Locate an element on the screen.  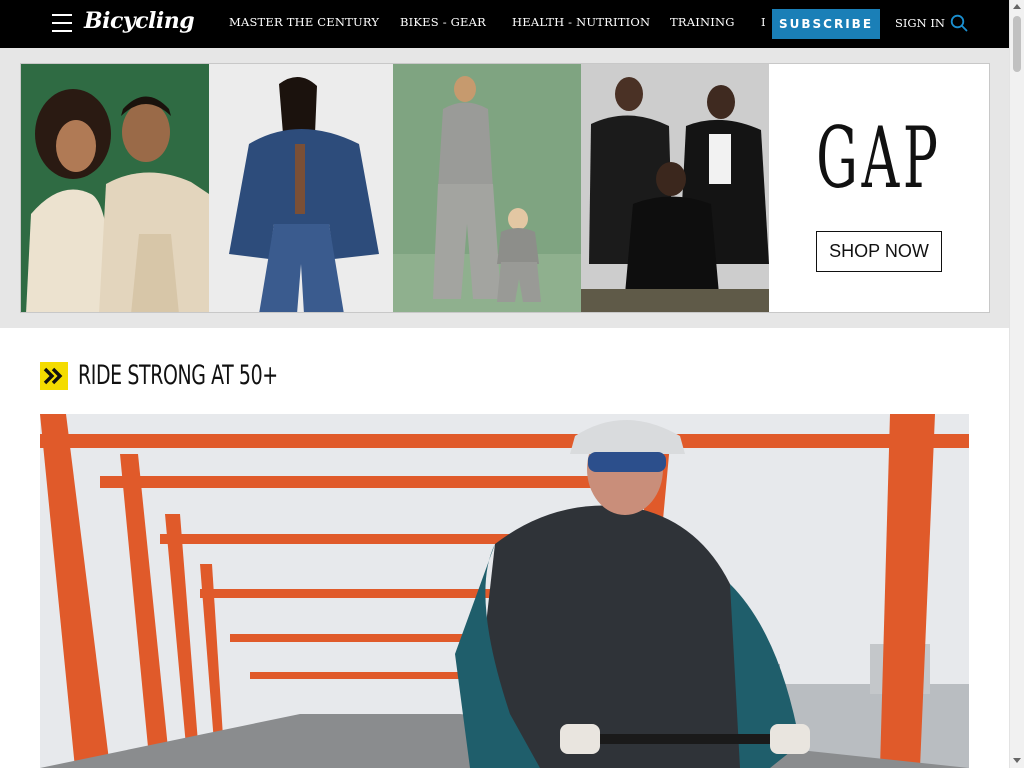
subscribe-button: SUBSCRIBE is located at coordinates (826, 24).